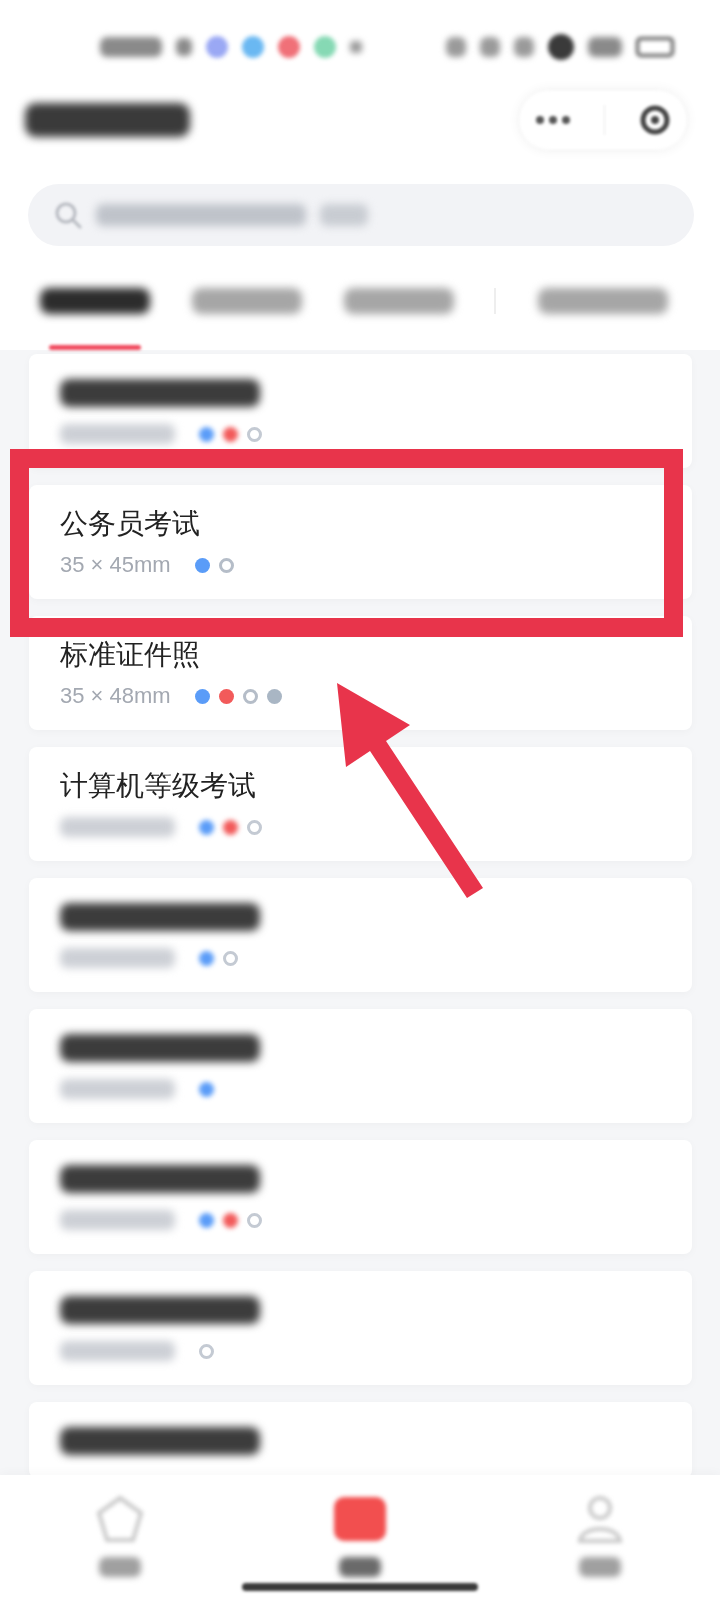  I want to click on search-icon, so click(68, 215).